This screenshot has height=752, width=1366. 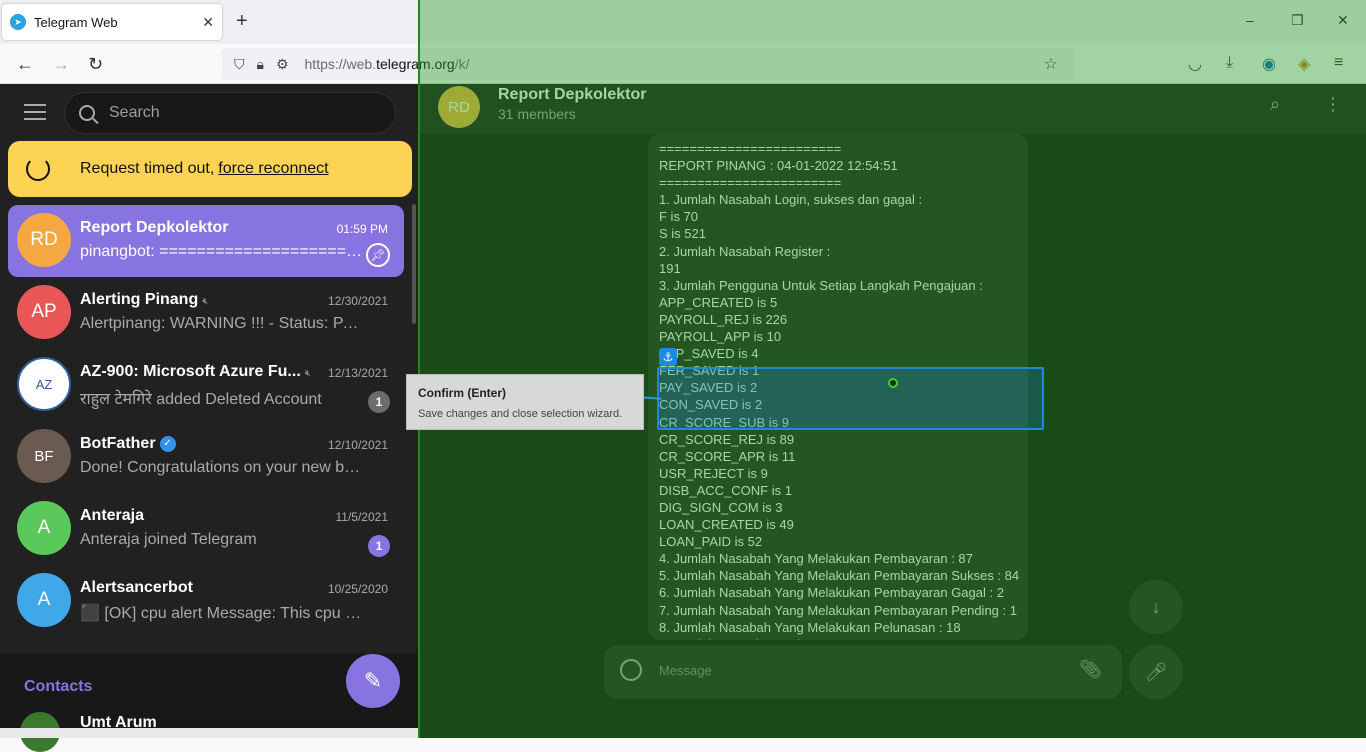 I want to click on message-line: PAYROLL_REJ is 226, so click(x=723, y=319).